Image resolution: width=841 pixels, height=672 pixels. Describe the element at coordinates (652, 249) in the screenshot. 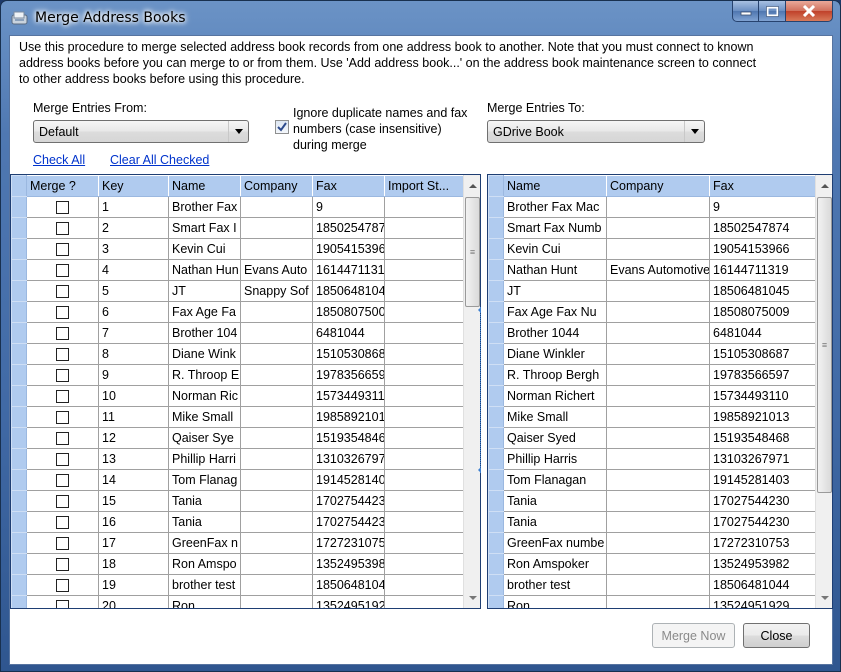

I see `target-table-row: Kevin Cui 19054153966` at that location.